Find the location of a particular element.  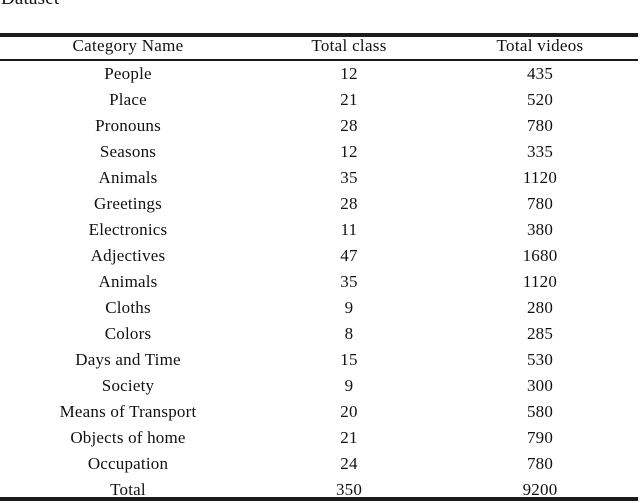

table-header: Category Name Total class Total videos is located at coordinates (319, 47).